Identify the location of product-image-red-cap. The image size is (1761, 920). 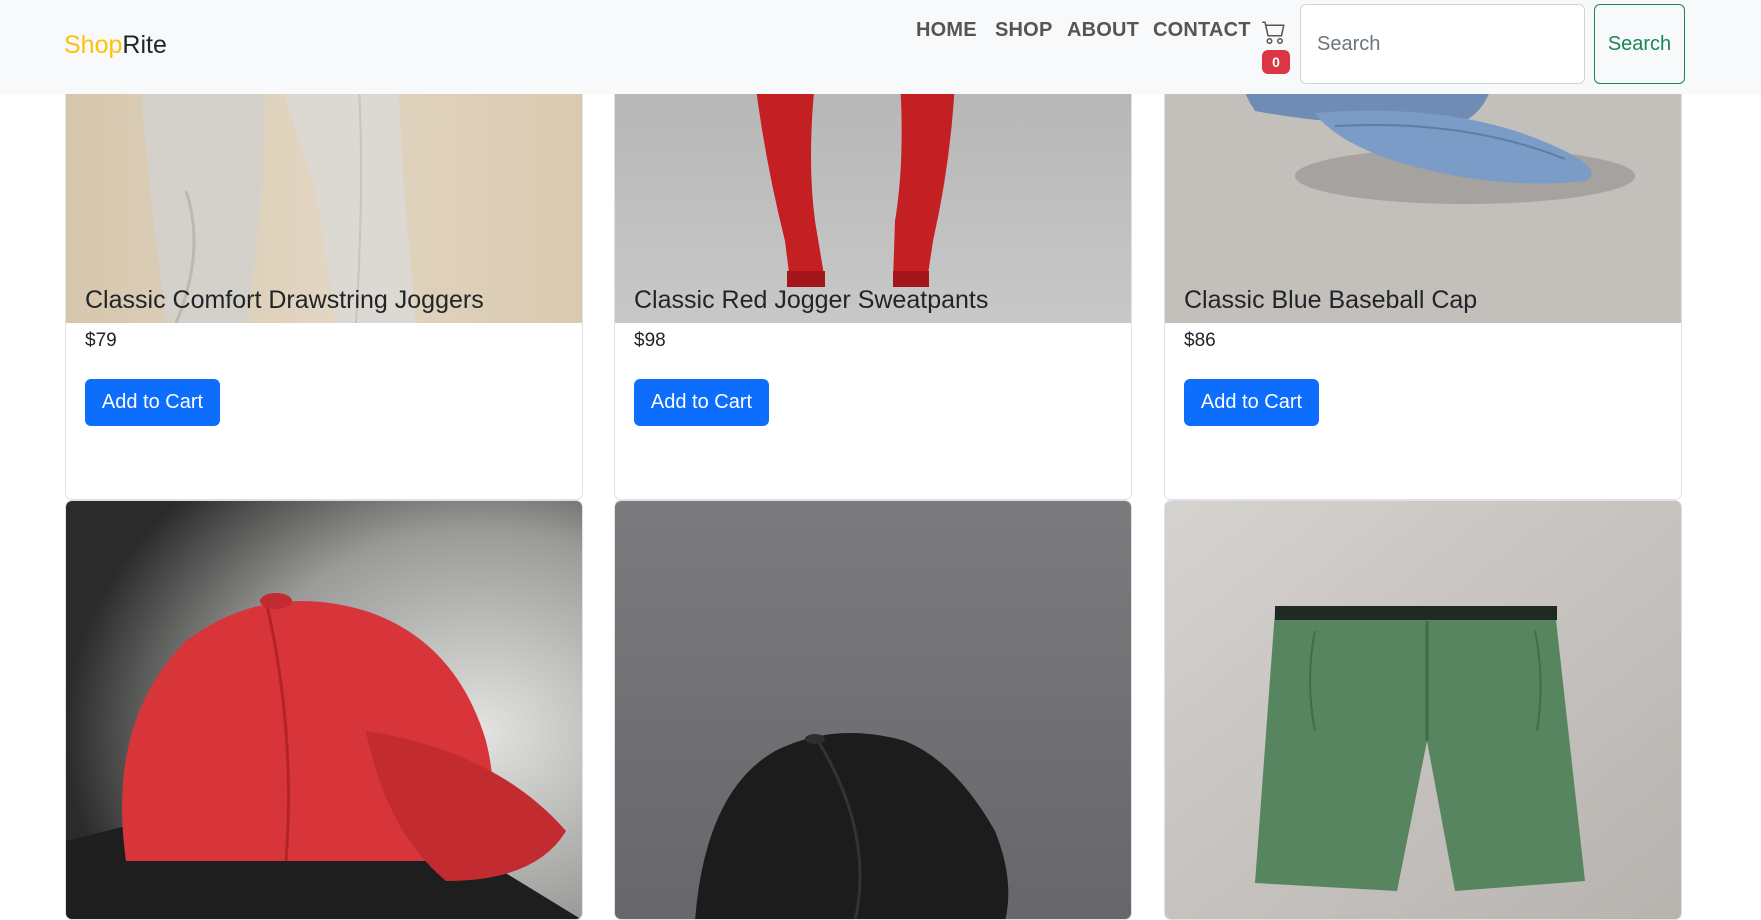
(324, 710).